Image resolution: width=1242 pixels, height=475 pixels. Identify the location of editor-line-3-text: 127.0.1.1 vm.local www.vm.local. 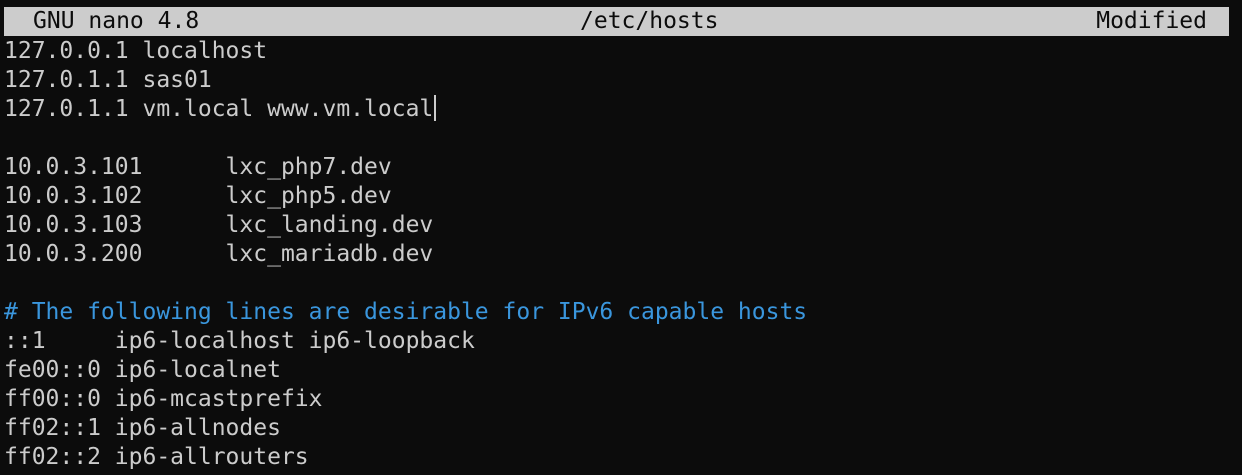
(218, 109).